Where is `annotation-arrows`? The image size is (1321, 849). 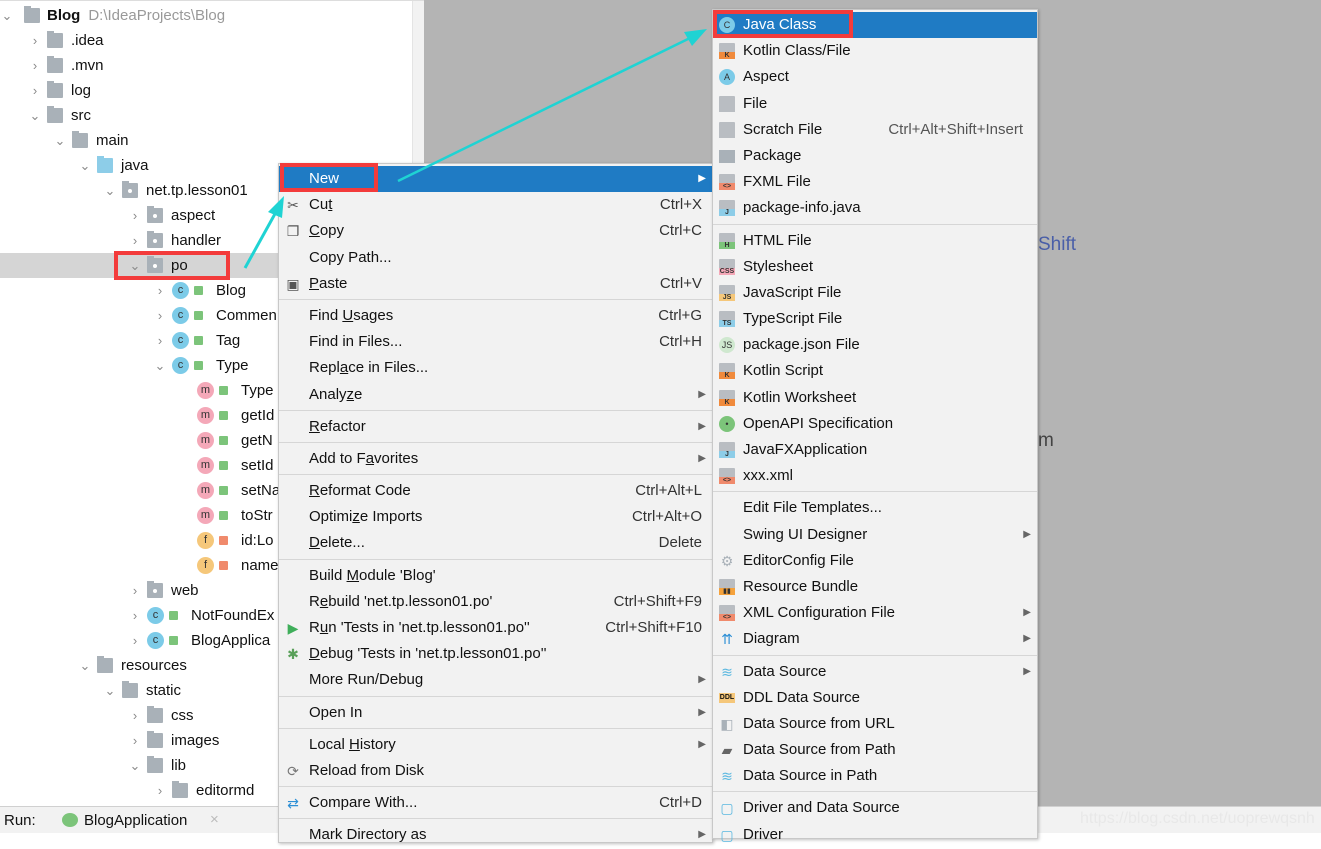
annotation-arrows is located at coordinates (475, 149).